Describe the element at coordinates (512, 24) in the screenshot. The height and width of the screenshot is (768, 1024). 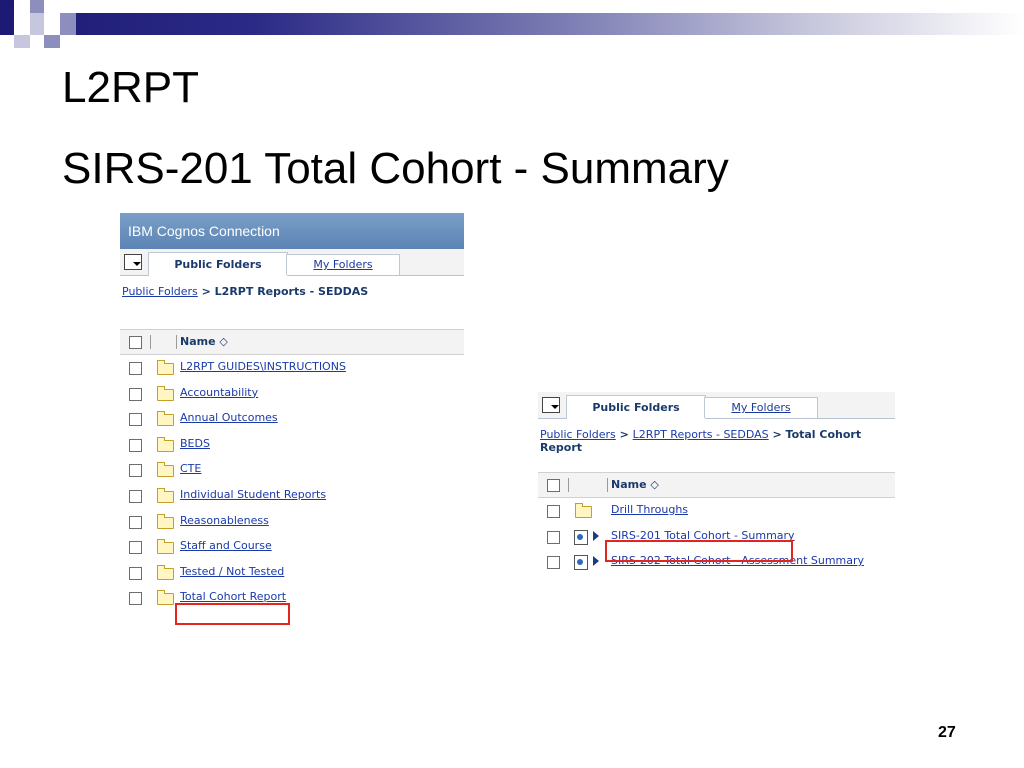
I see `top-decorative-band` at that location.